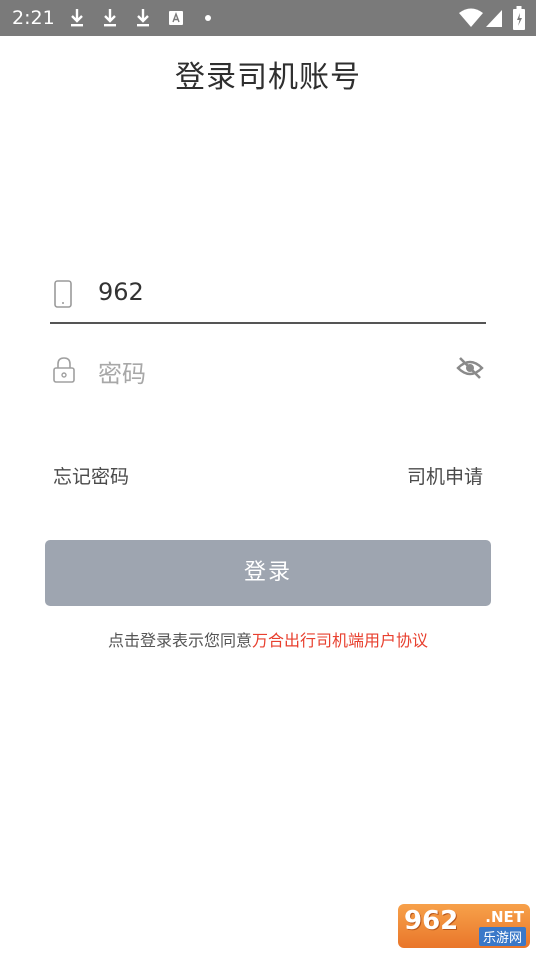 The height and width of the screenshot is (954, 536). I want to click on forgot-password-link: 忘记密码, so click(91, 475).